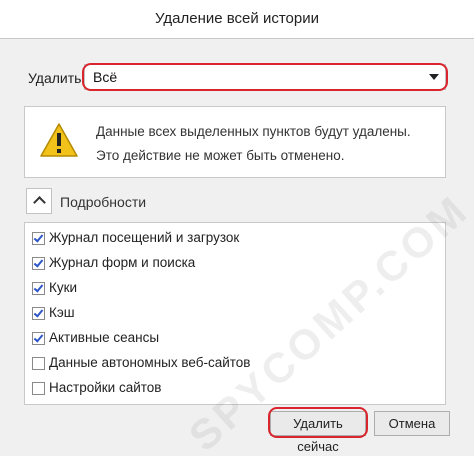  Describe the element at coordinates (122, 262) in the screenshot. I see `list-item-label: Журнал форм и поиска` at that location.